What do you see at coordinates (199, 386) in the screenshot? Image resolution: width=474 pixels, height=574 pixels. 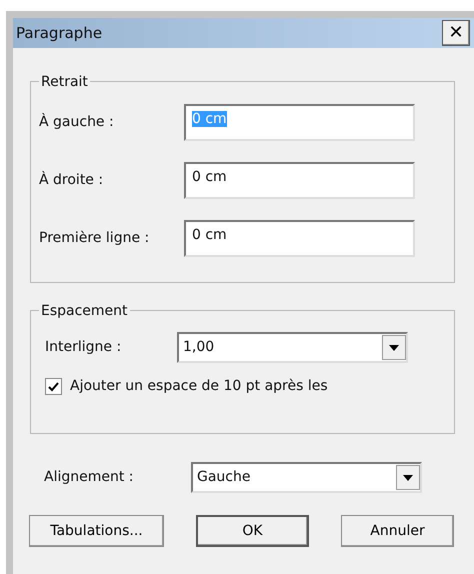 I see `checkbox-label: Ajouter un espace de 10 pt après les` at bounding box center [199, 386].